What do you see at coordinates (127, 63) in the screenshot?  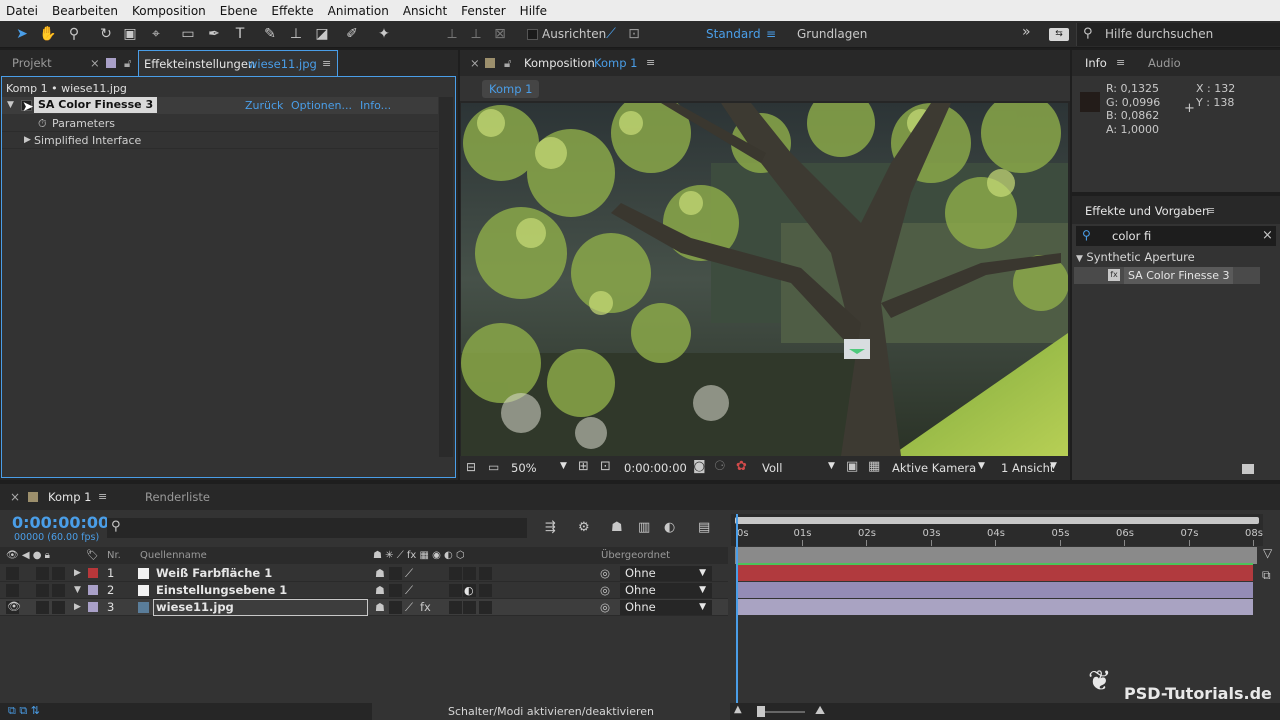 I see `lock-icon: 🔓︎` at bounding box center [127, 63].